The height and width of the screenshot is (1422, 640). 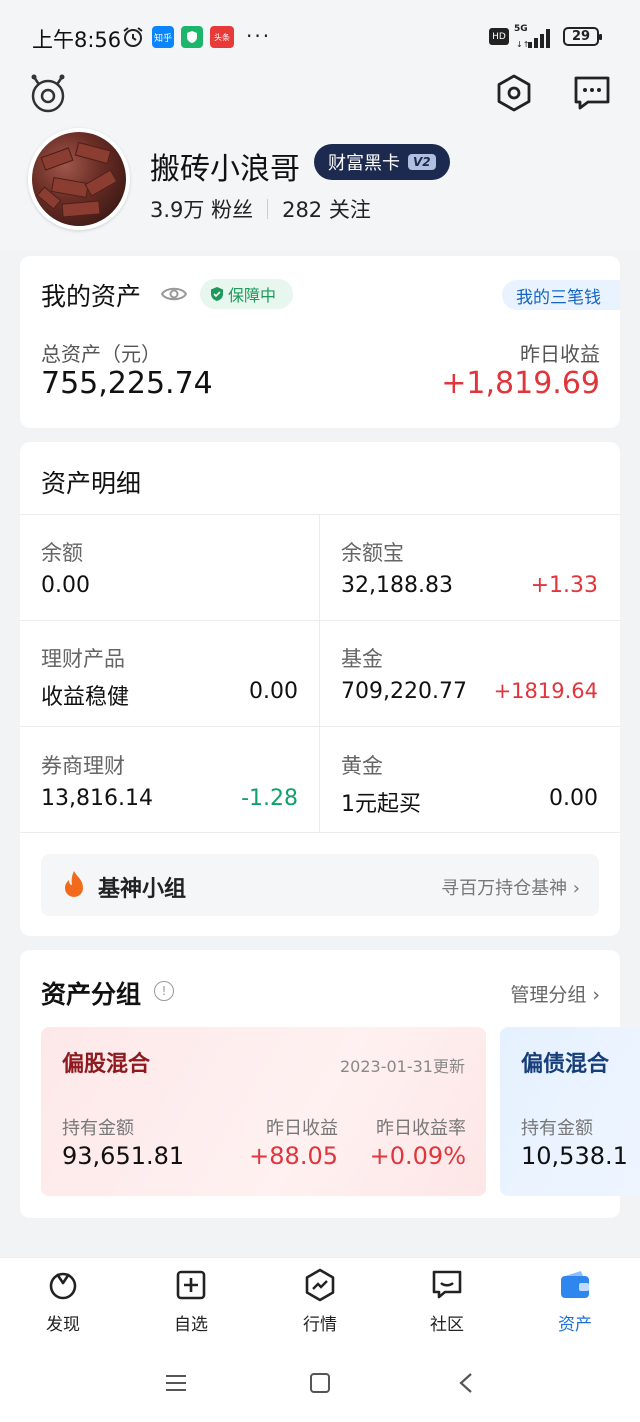 What do you see at coordinates (63, 1301) in the screenshot?
I see `nav-discover: 发现` at bounding box center [63, 1301].